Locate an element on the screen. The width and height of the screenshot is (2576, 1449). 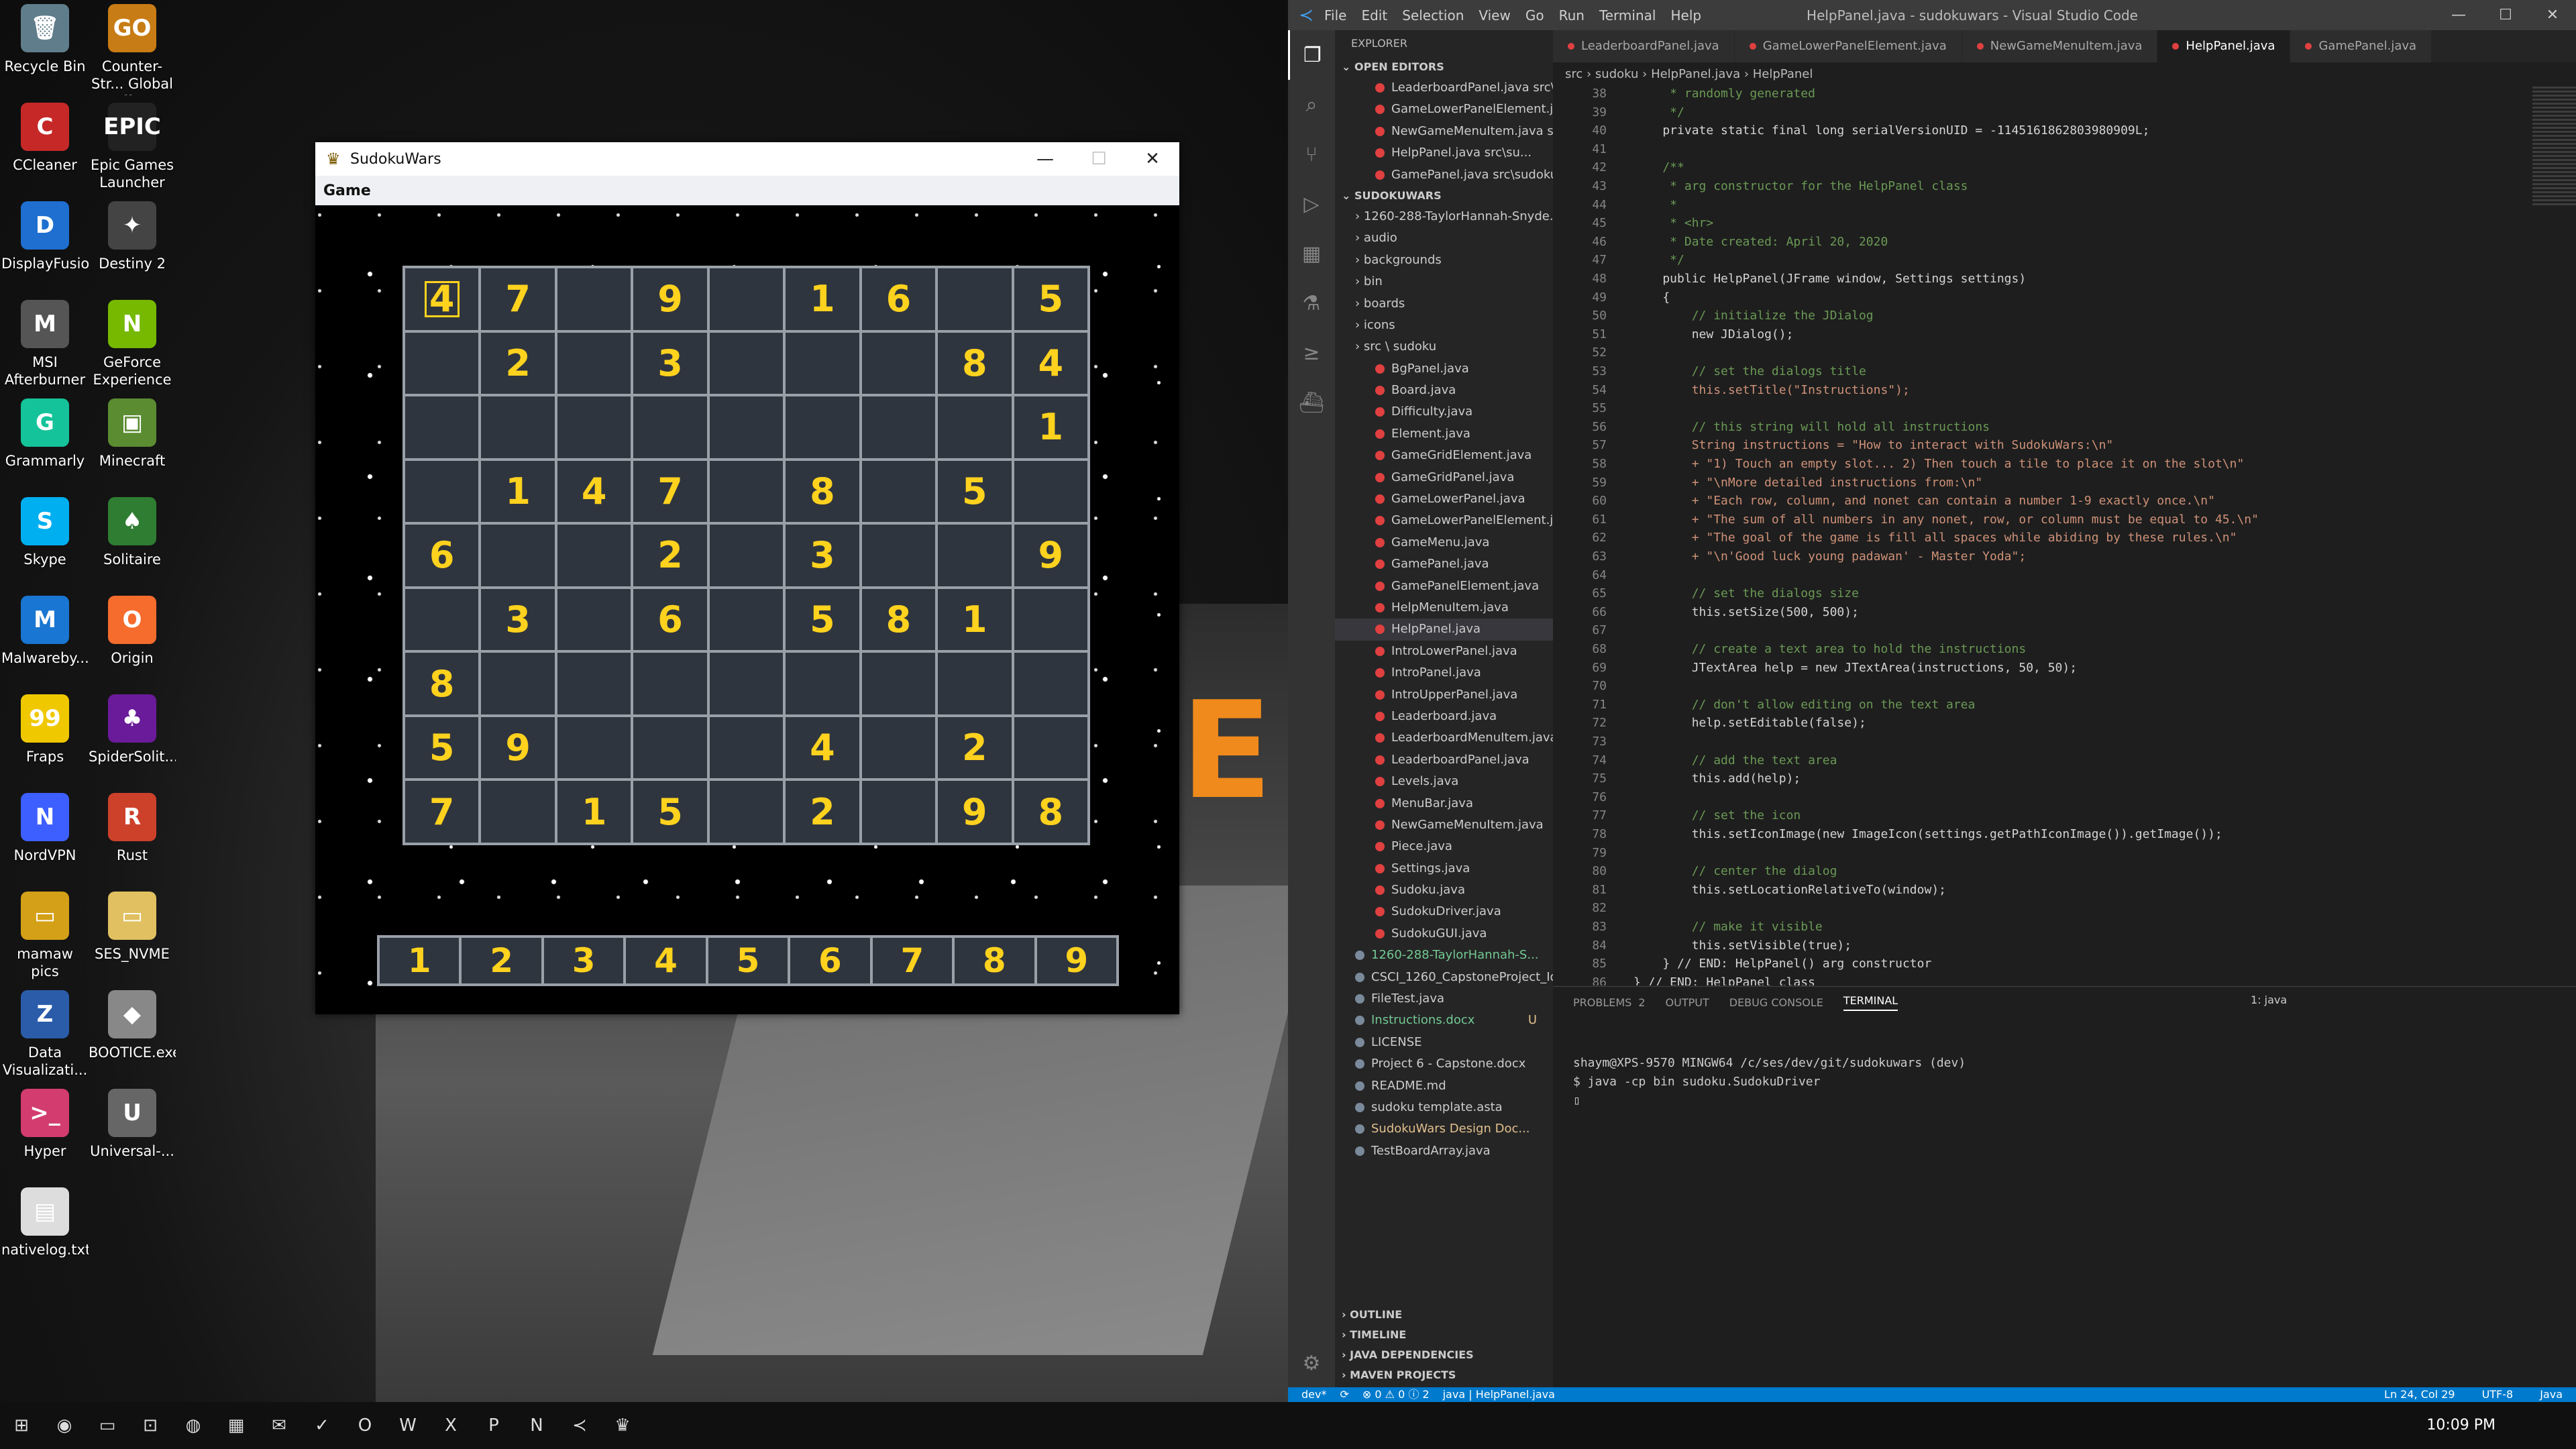
taskbar-clock: 10:09 PM is located at coordinates (2461, 1425).